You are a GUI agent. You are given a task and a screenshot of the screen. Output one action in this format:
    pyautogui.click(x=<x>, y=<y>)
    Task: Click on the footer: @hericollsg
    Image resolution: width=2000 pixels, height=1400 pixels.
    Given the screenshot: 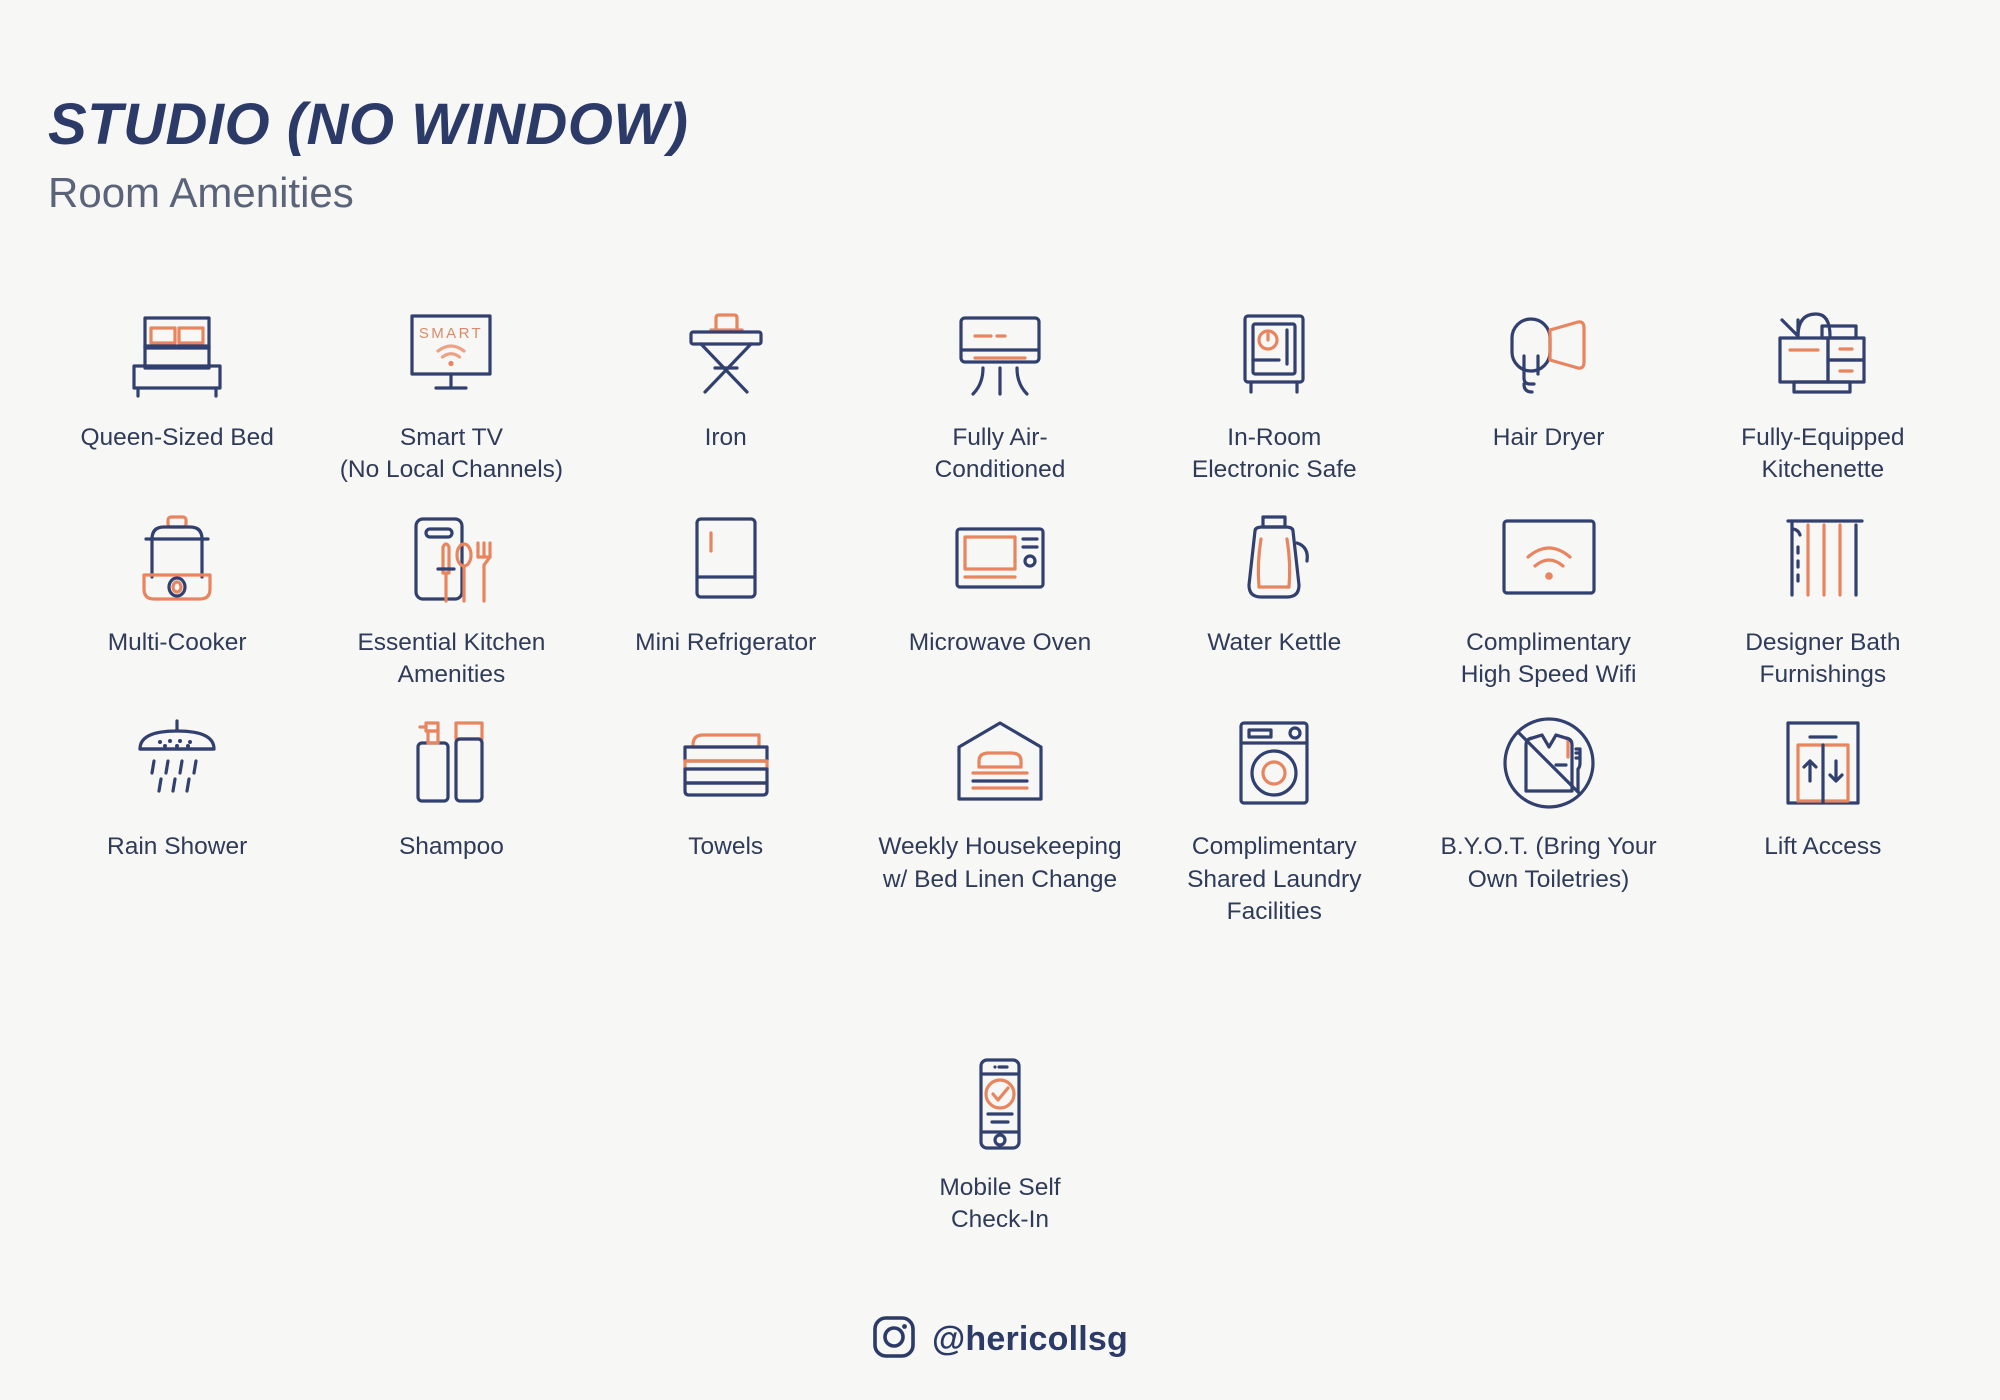 What is the action you would take?
    pyautogui.click(x=1000, y=1339)
    